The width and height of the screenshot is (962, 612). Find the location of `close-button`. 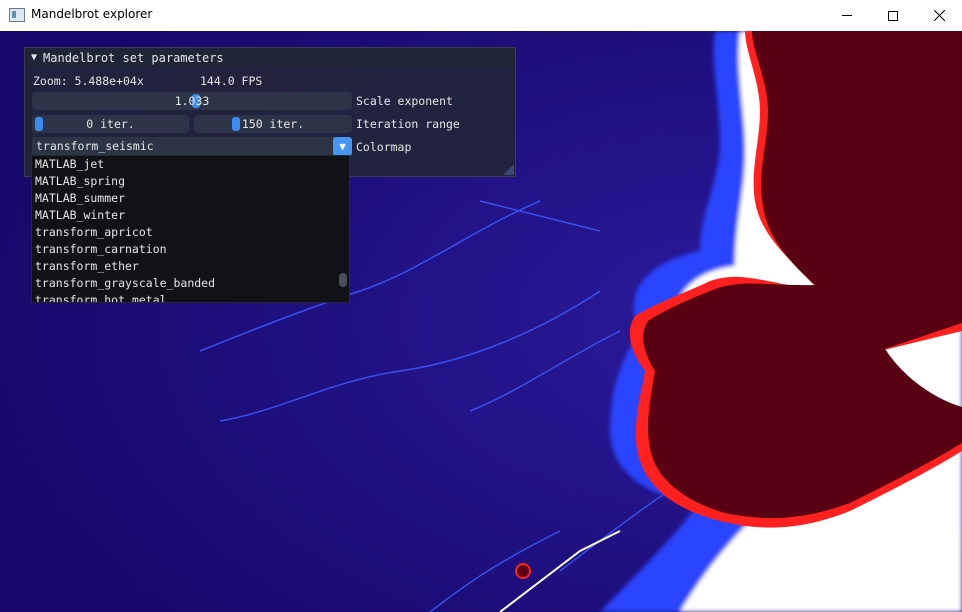

close-button is located at coordinates (939, 15).